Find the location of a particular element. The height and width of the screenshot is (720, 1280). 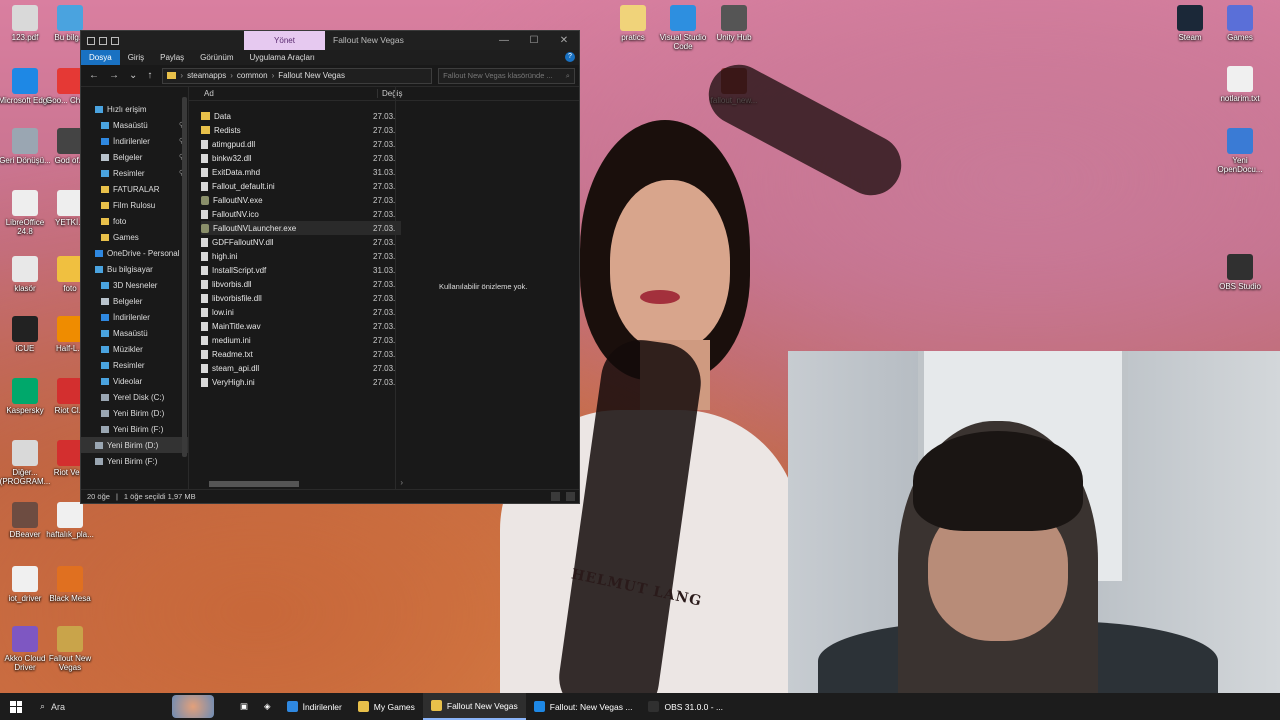

tab-dosya: Dosya is located at coordinates (100, 57).